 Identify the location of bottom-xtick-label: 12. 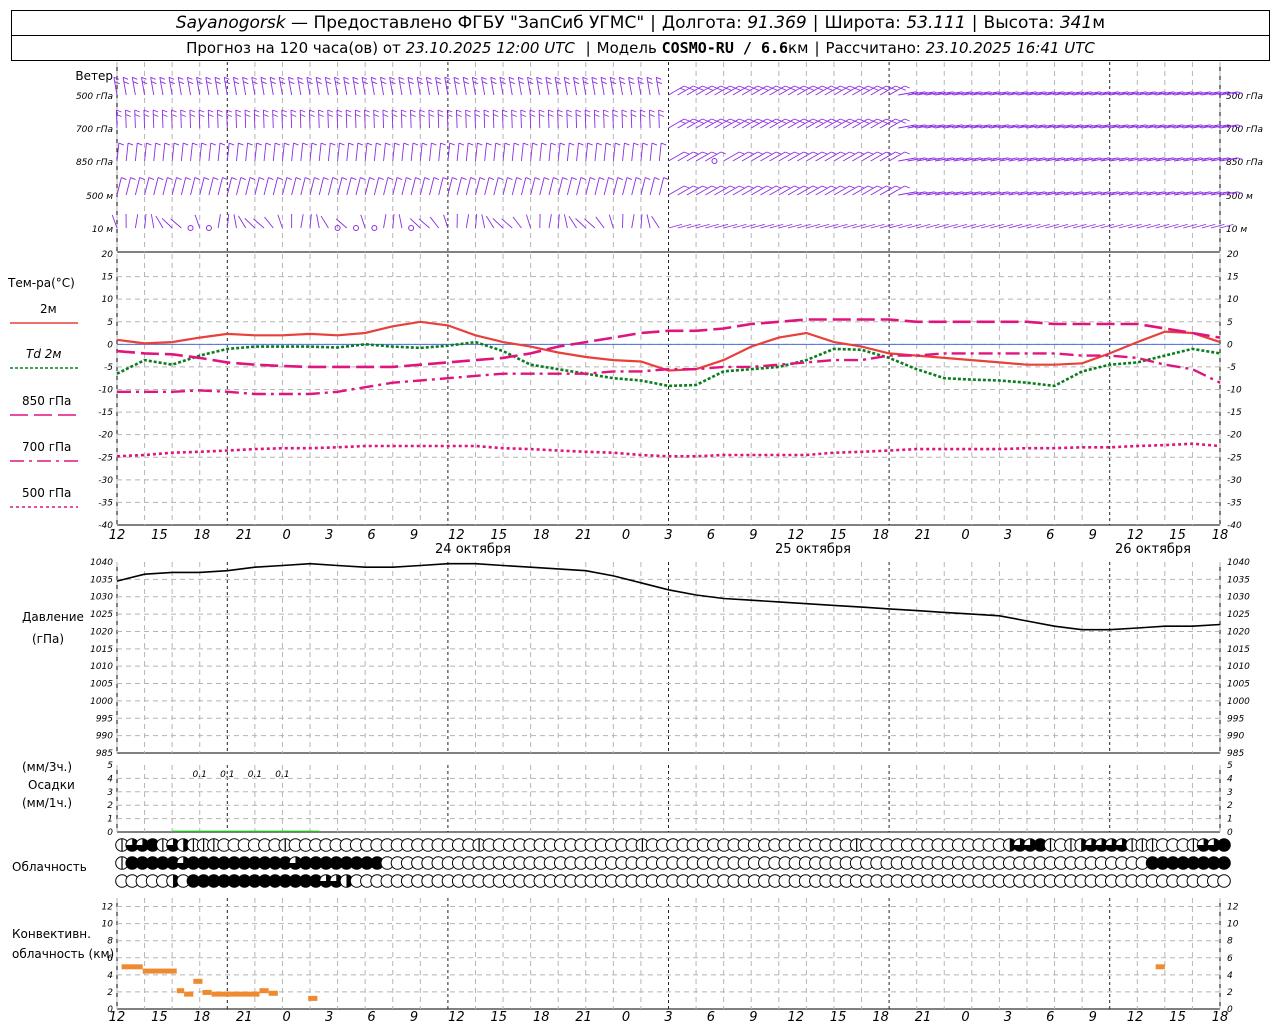
(117, 1017).